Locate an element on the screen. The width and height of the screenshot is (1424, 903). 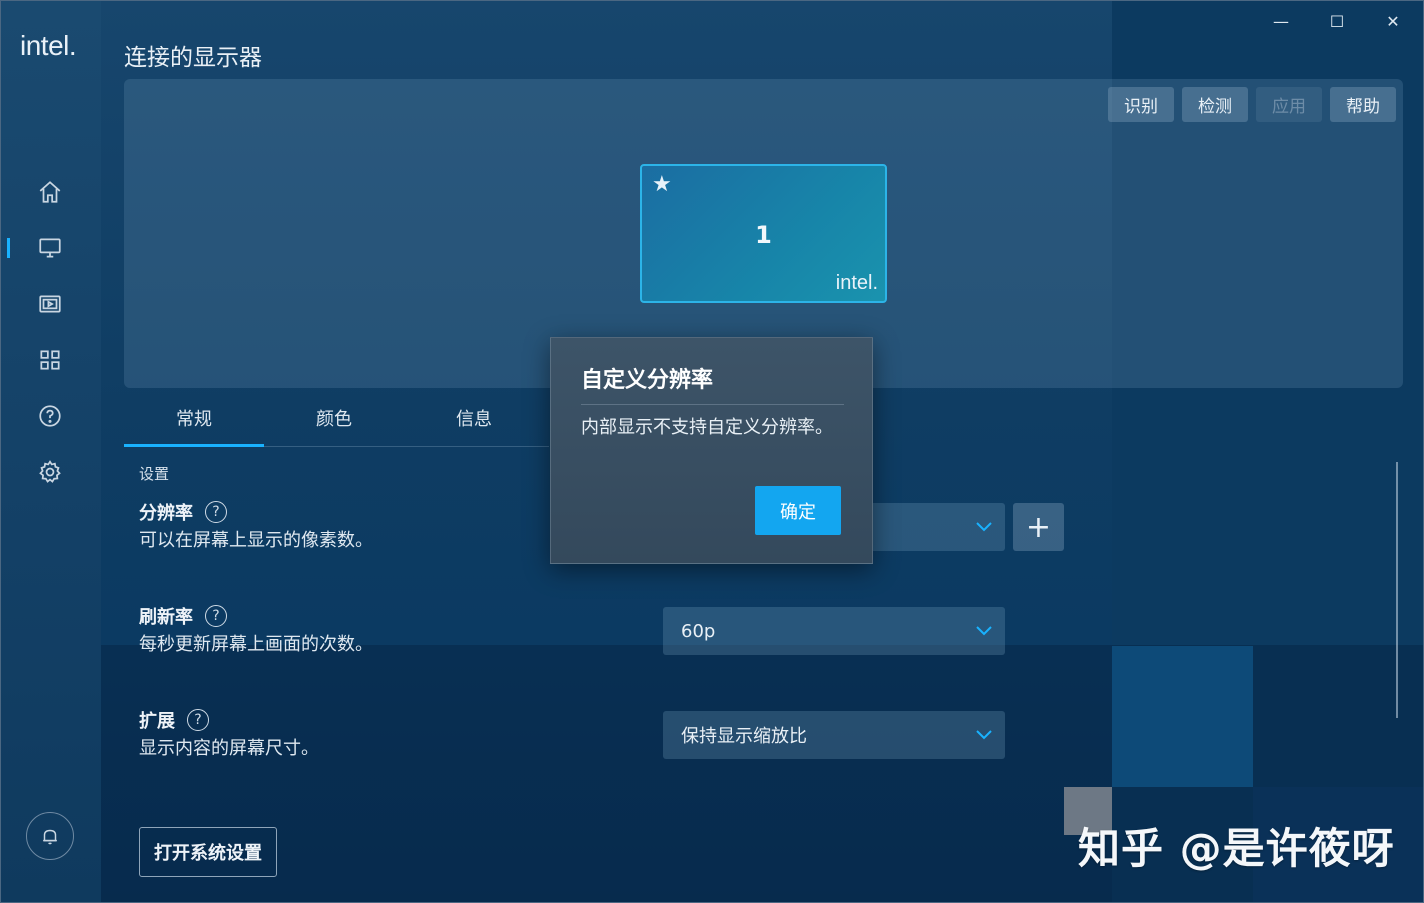
monitor-brand: intel. is located at coordinates (856, 283).